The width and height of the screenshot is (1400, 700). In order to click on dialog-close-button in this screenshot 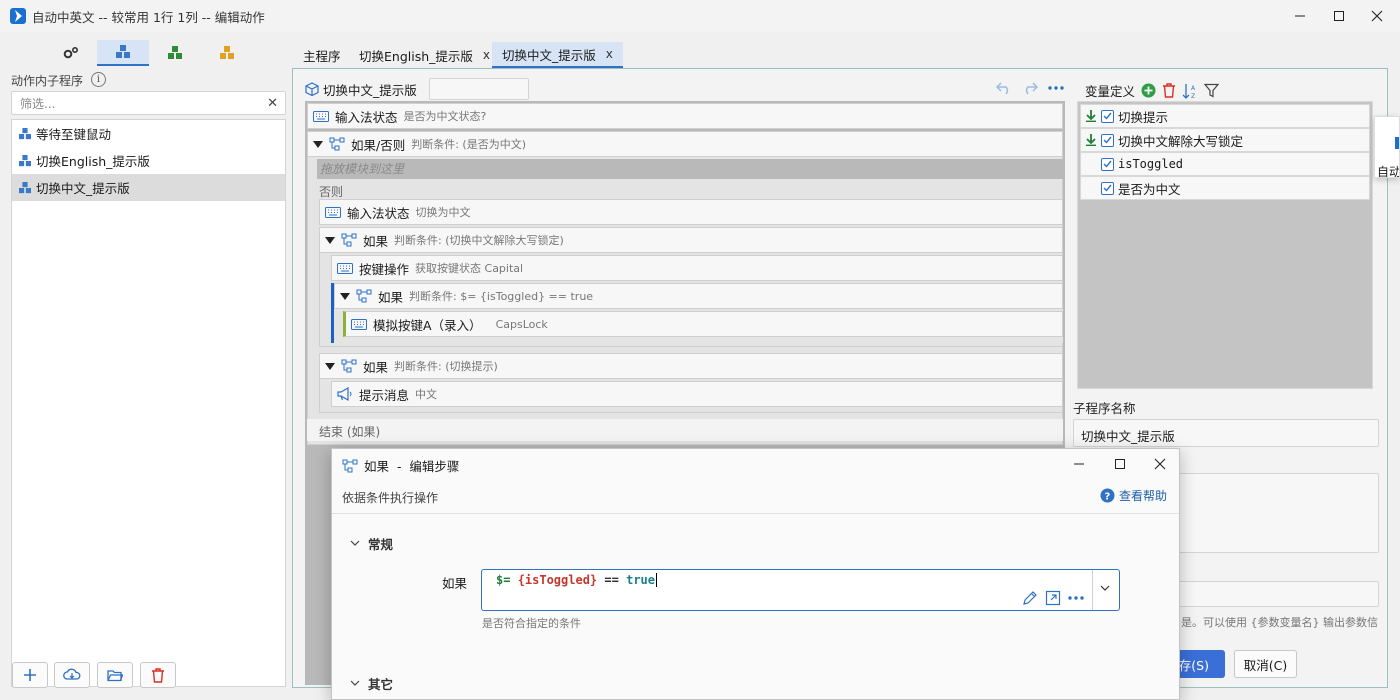, I will do `click(1160, 464)`.